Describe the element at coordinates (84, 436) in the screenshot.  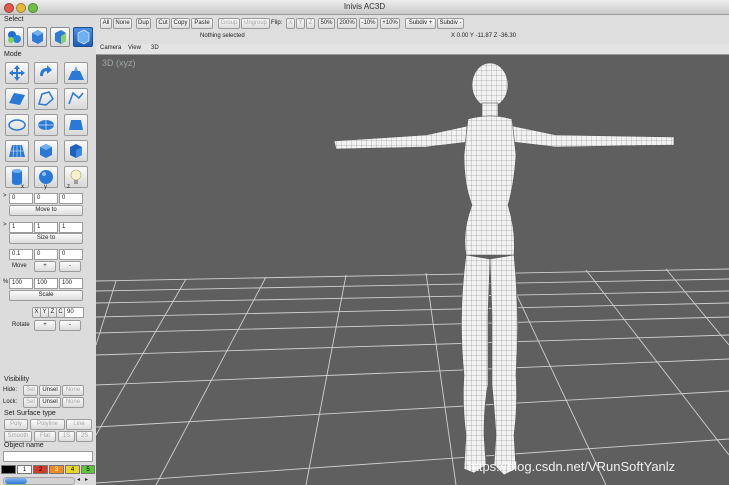
I see `surface-two-sided-button: 2S` at that location.